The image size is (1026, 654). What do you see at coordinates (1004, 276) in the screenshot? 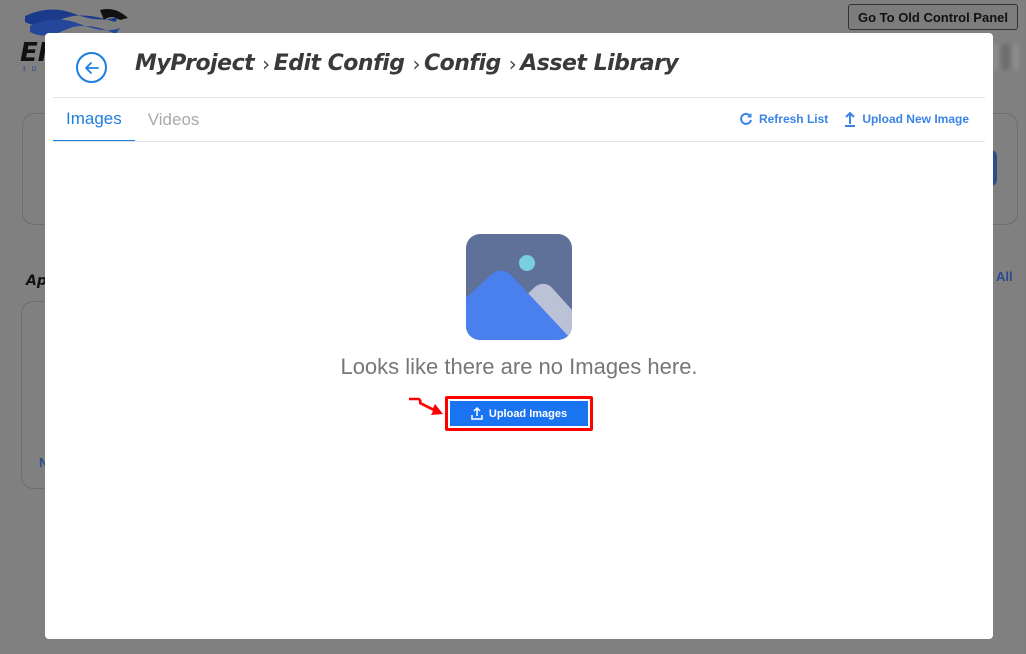
I see `view-all-link: All` at bounding box center [1004, 276].